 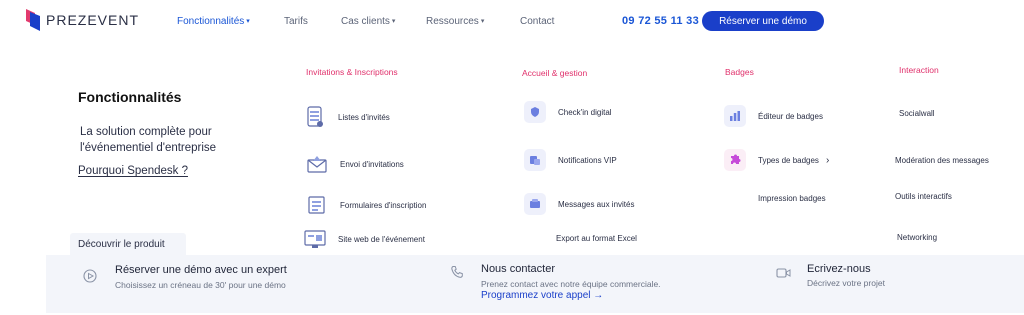 I want to click on menu-item-label: Notifications VIP, so click(x=587, y=160).